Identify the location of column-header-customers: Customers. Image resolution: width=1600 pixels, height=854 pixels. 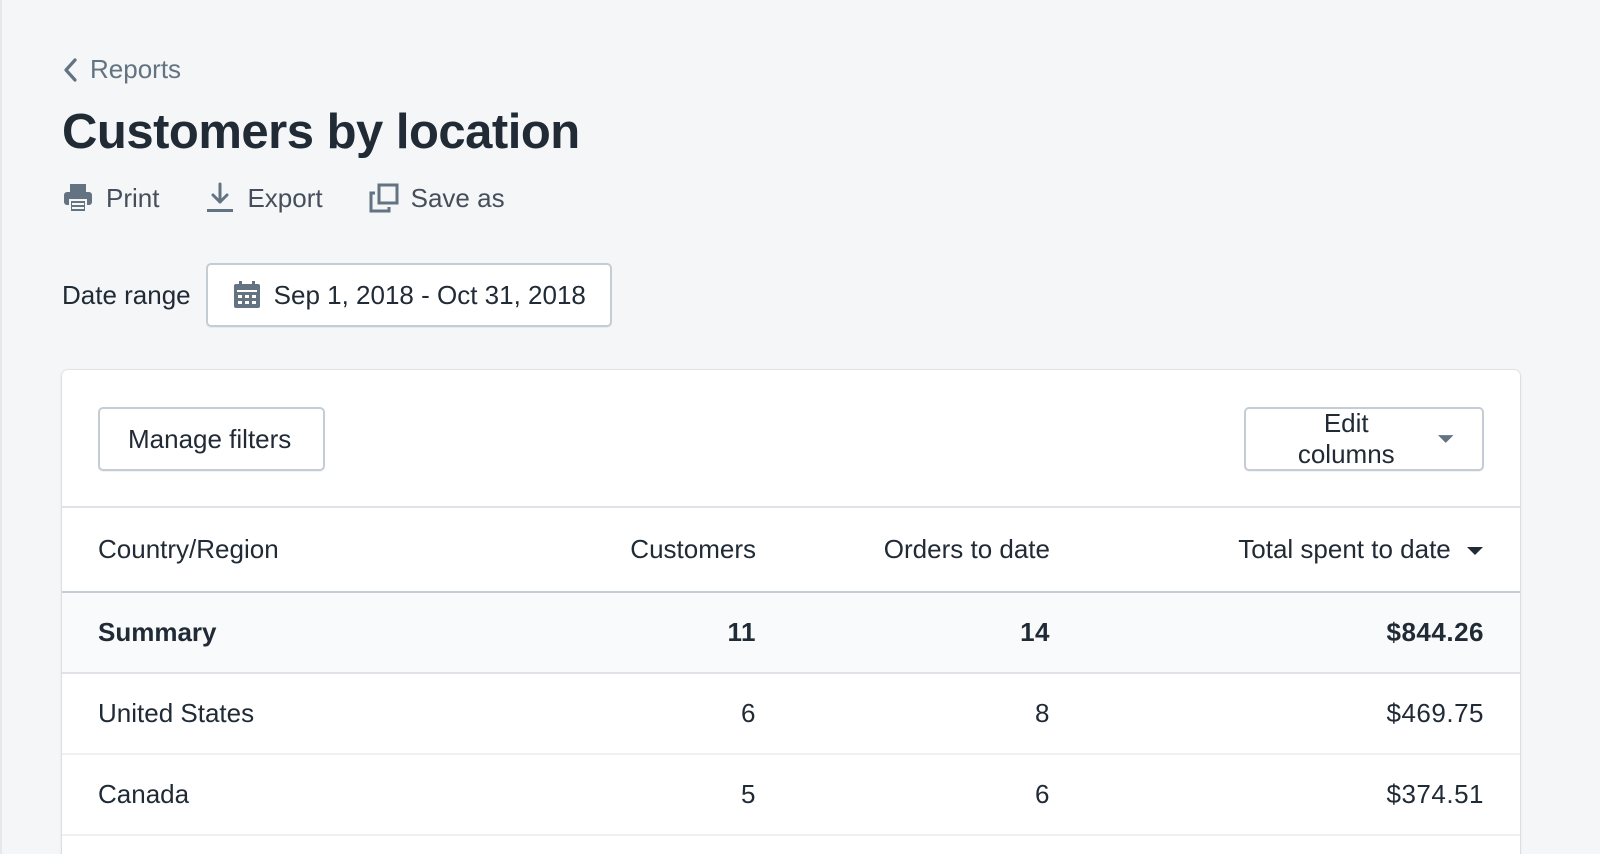
(667, 550).